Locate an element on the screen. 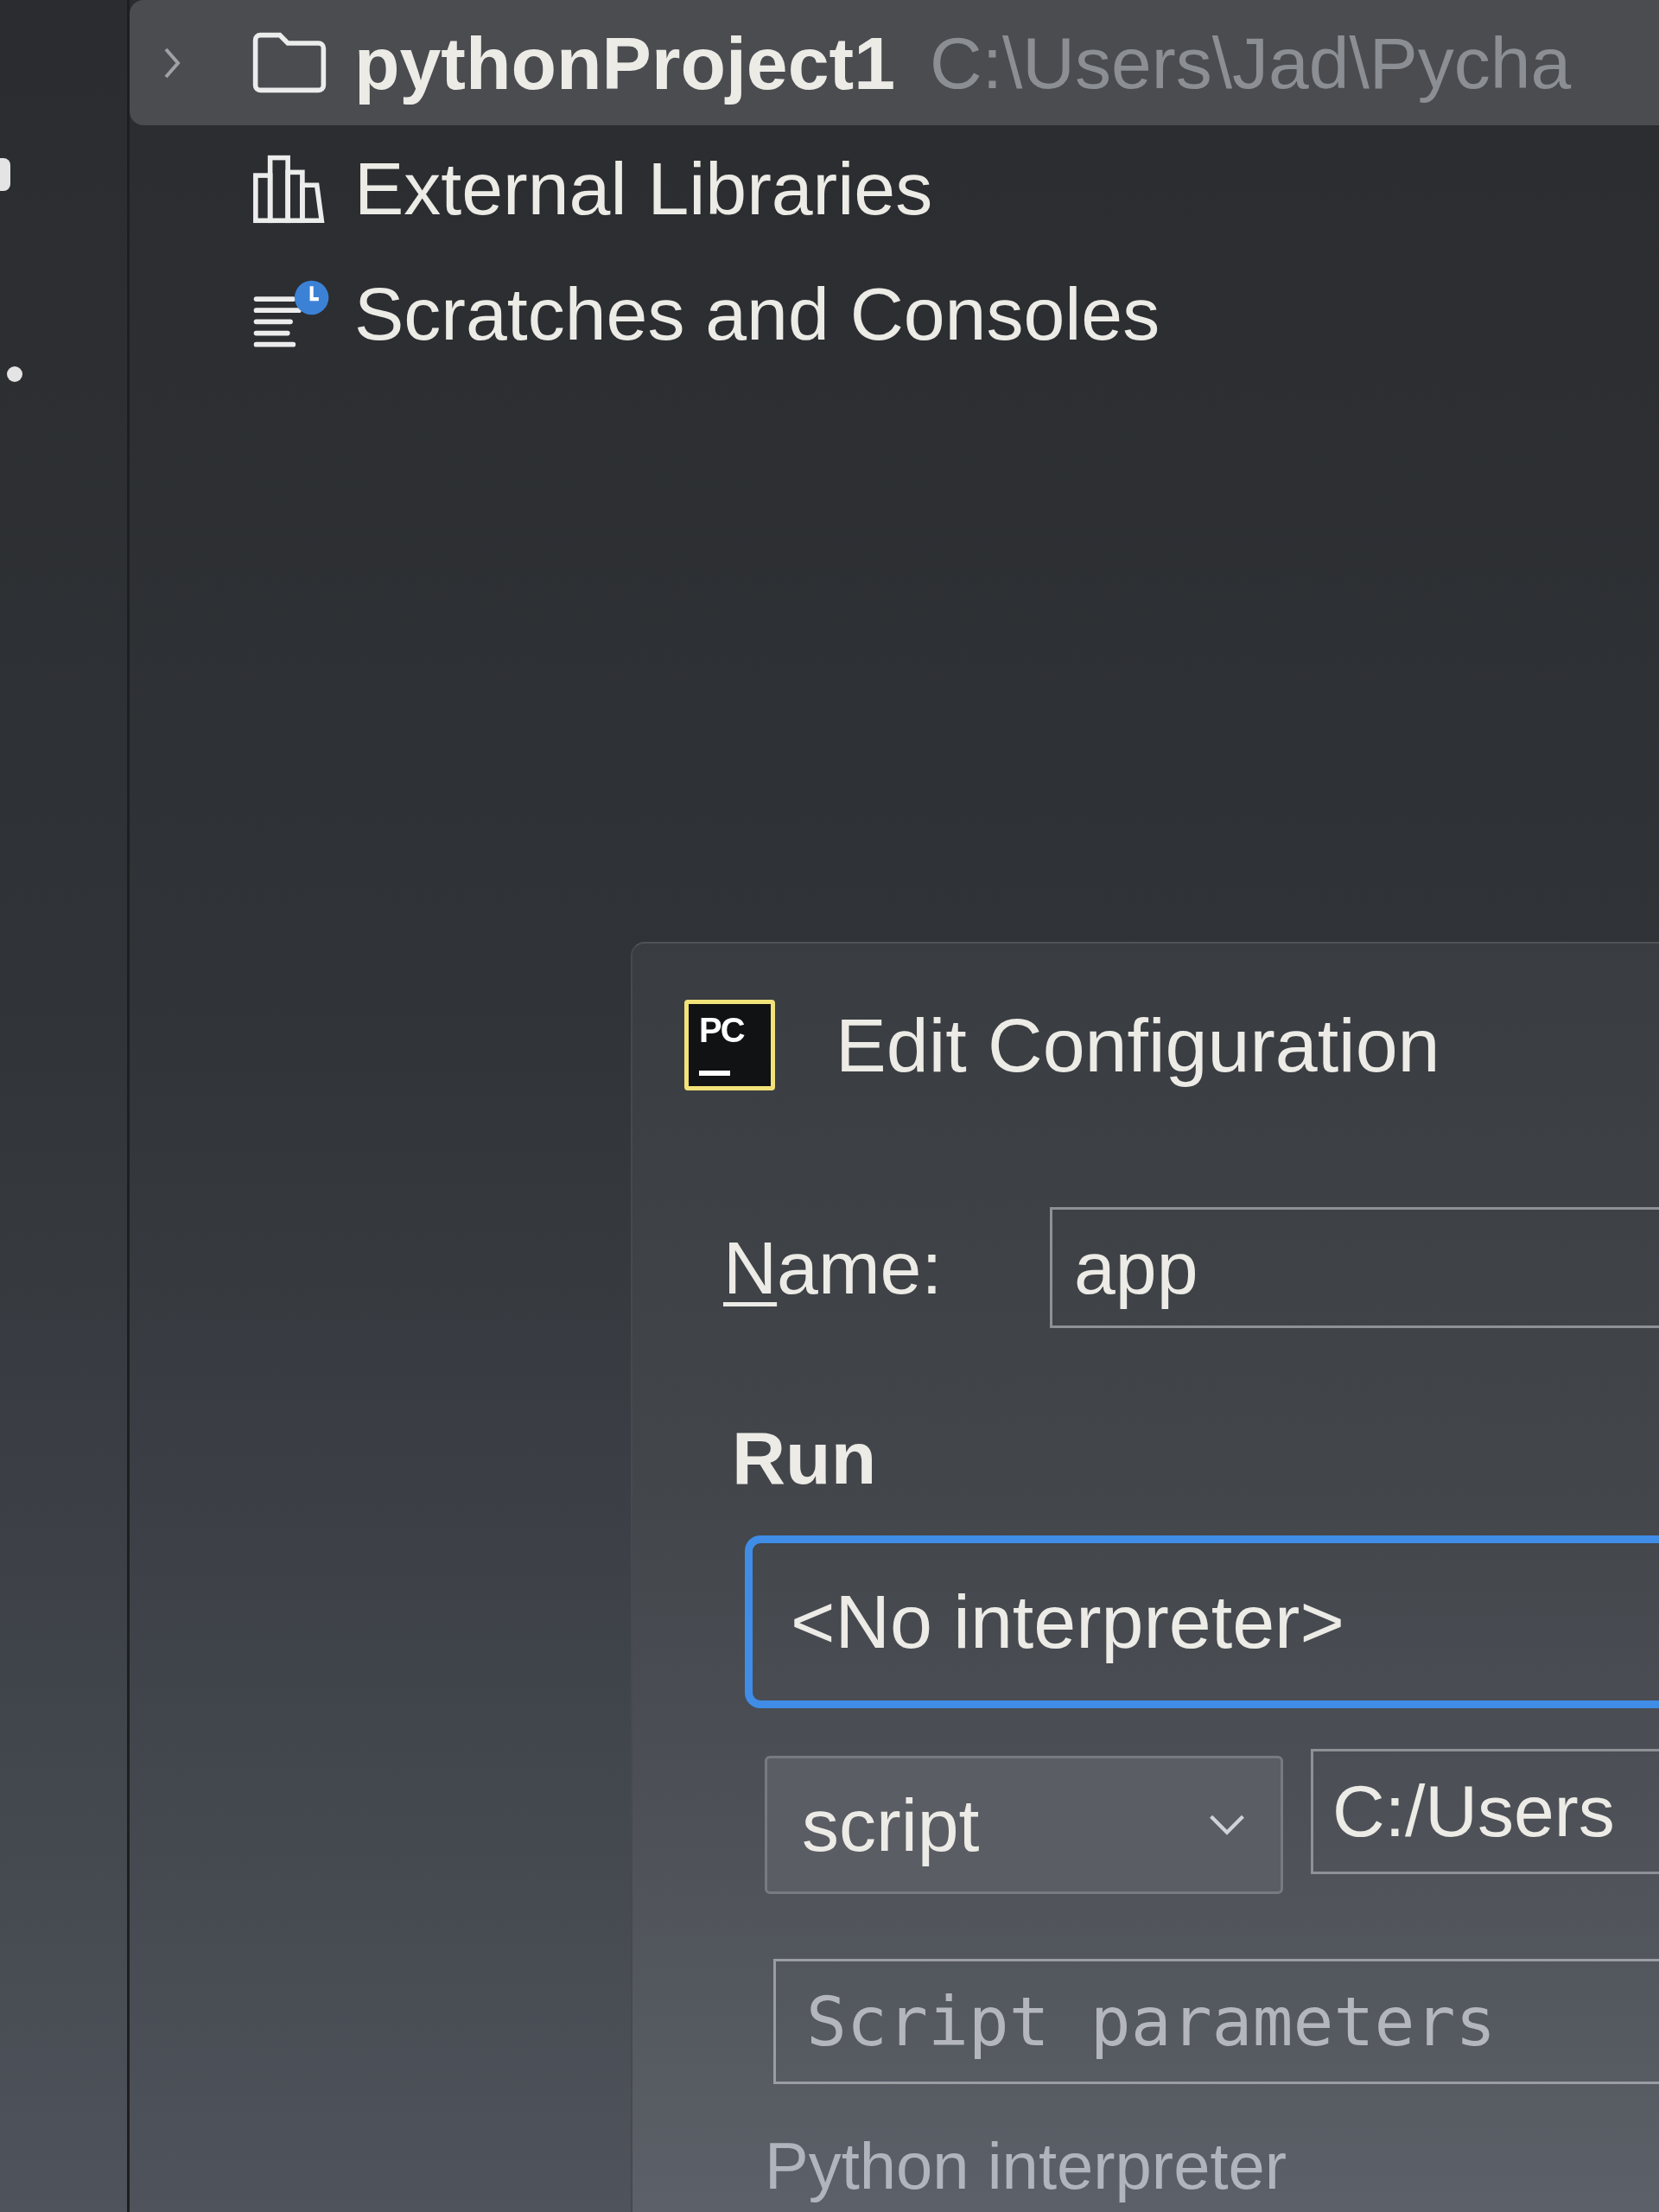 The height and width of the screenshot is (2212, 1659). tree-item: External Libraries is located at coordinates (894, 188).